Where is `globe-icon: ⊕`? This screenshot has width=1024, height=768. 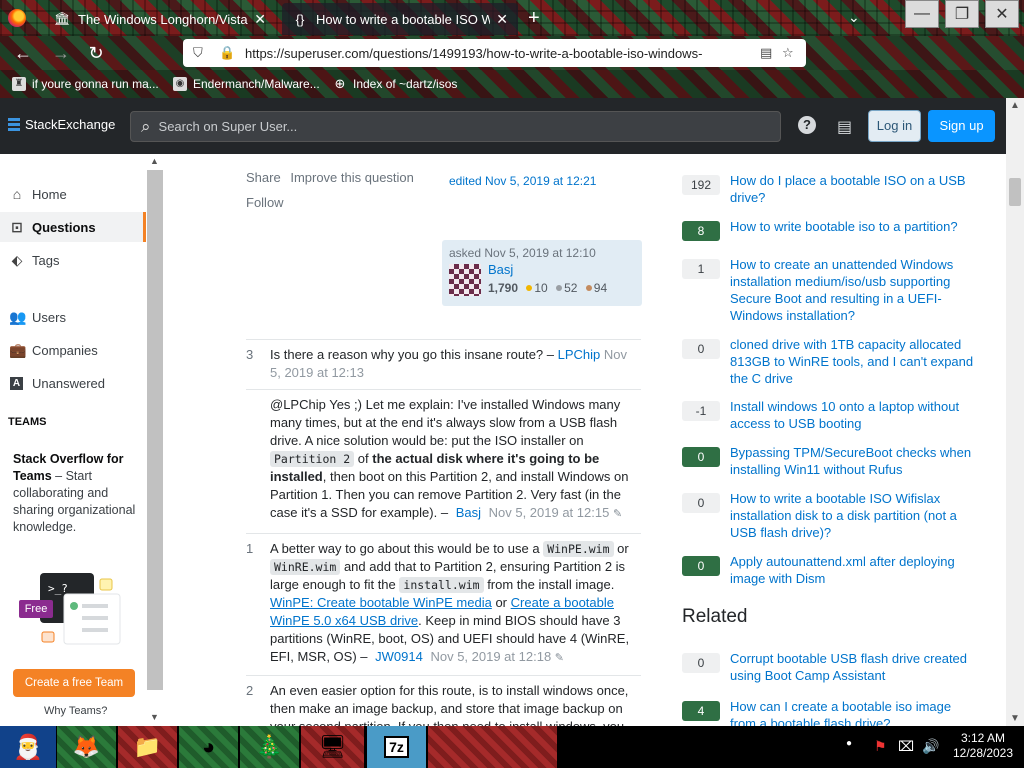
globe-icon: ⊕ is located at coordinates (340, 83).